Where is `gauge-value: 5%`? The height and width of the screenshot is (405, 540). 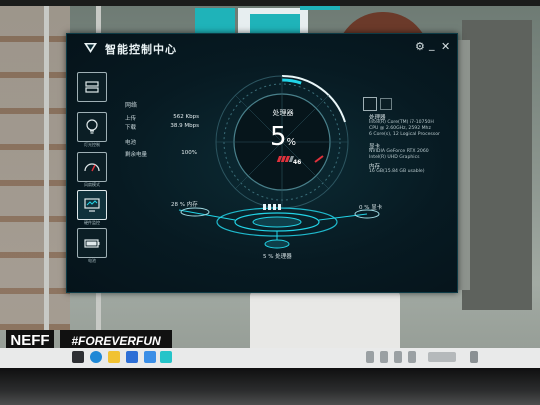 gauge-value: 5% is located at coordinates (283, 137).